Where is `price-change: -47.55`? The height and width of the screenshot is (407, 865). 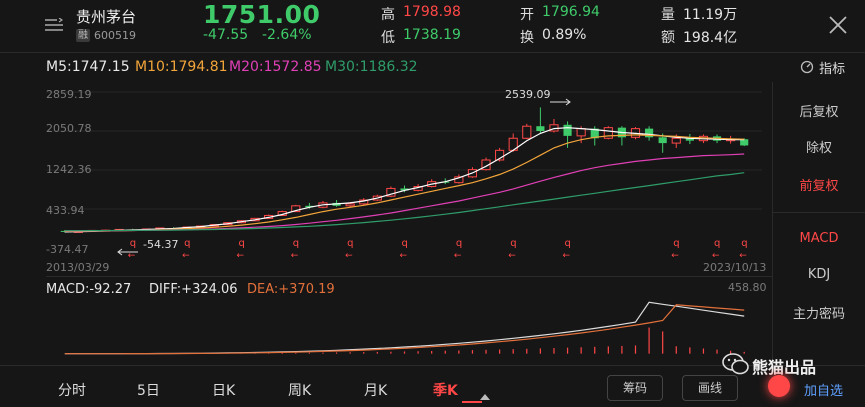 price-change: -47.55 is located at coordinates (226, 35).